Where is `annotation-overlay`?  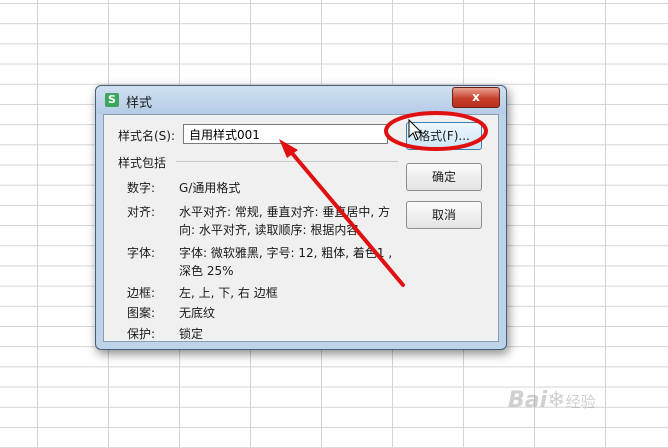 annotation-overlay is located at coordinates (383, 199).